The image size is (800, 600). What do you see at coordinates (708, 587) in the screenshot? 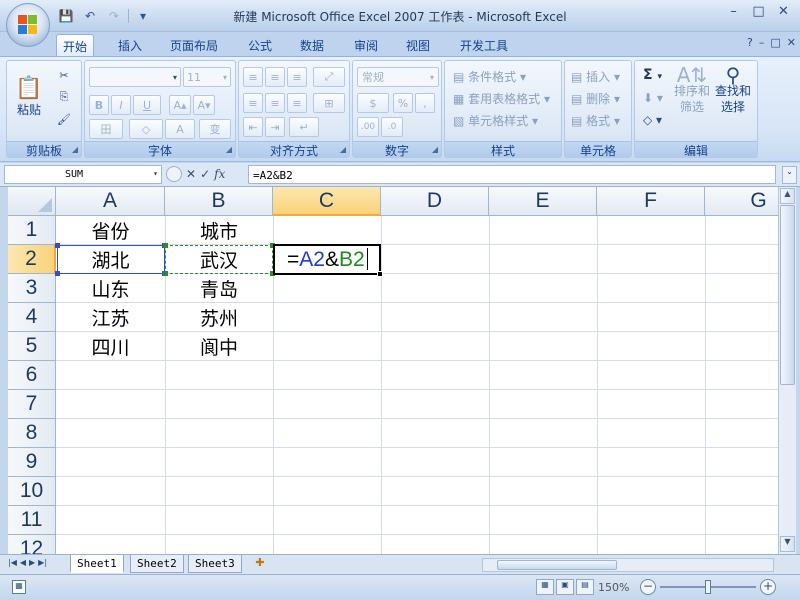
I see `zoom-slider-knob` at bounding box center [708, 587].